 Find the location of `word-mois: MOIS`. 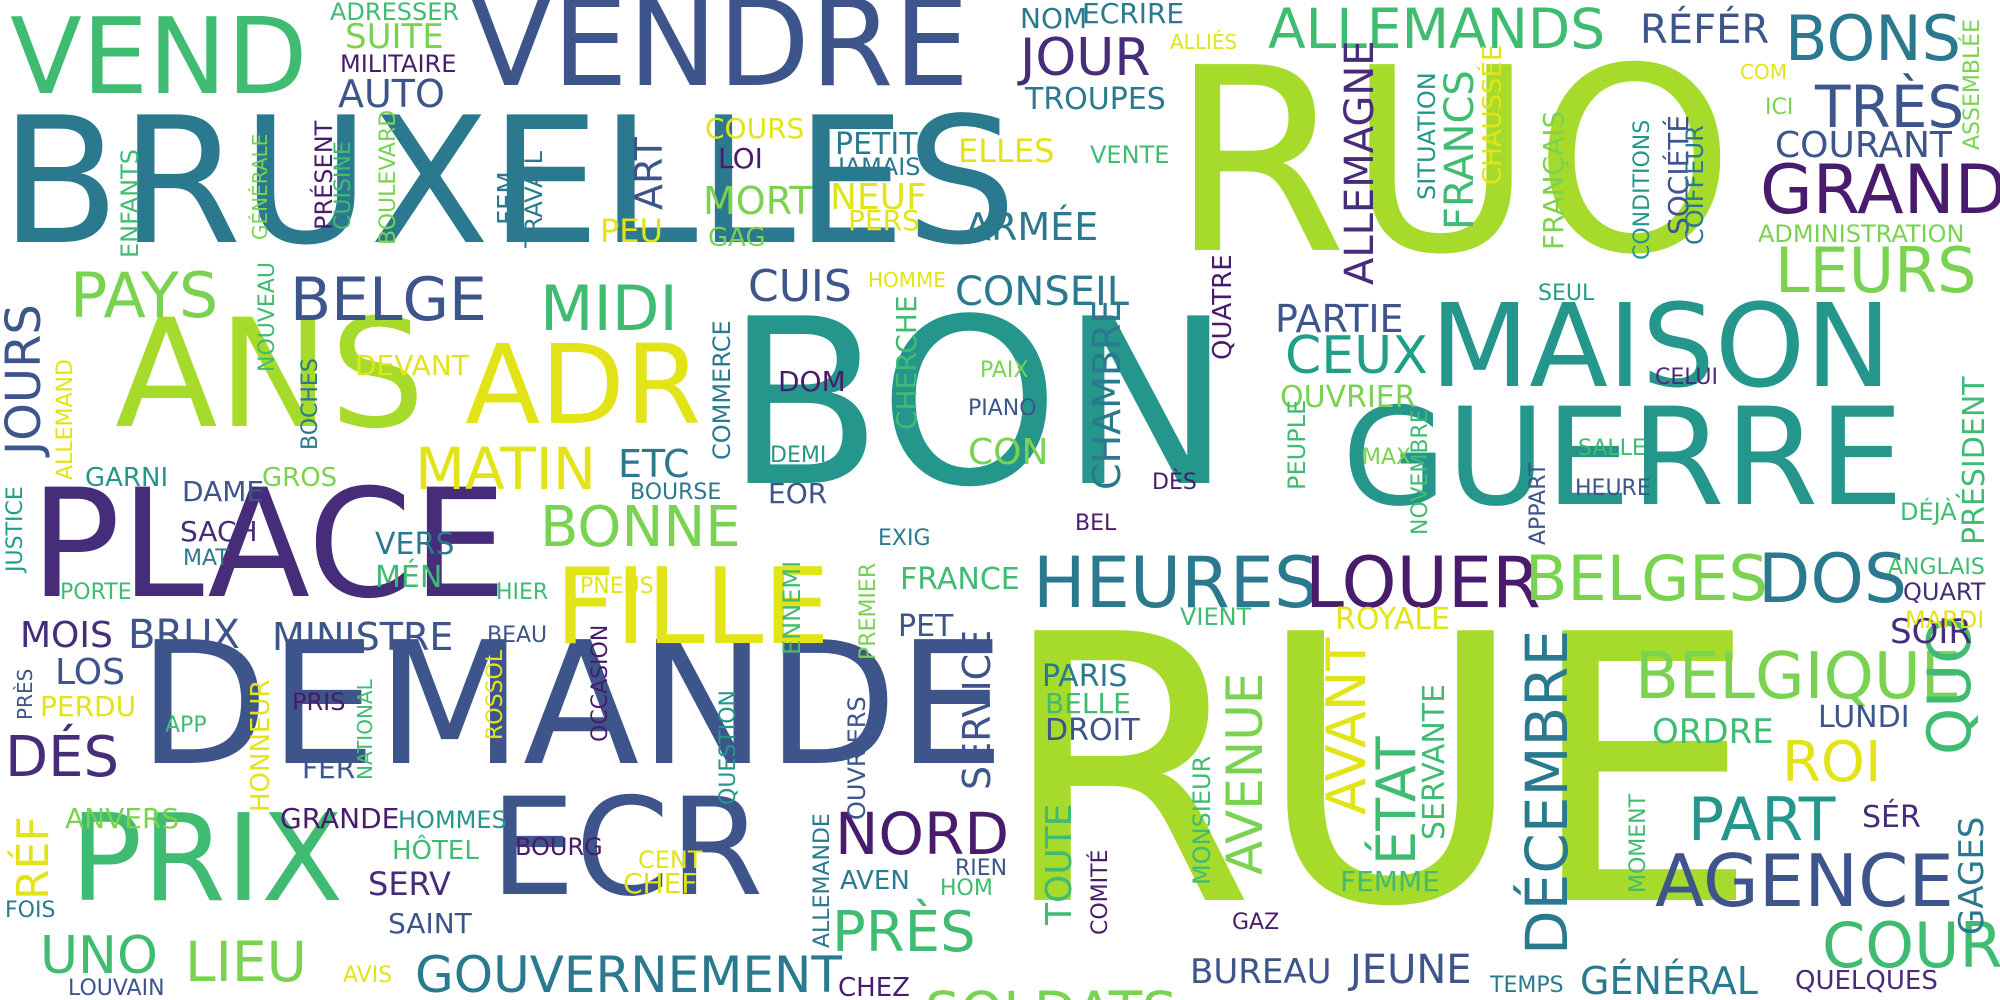

word-mois: MOIS is located at coordinates (66, 635).